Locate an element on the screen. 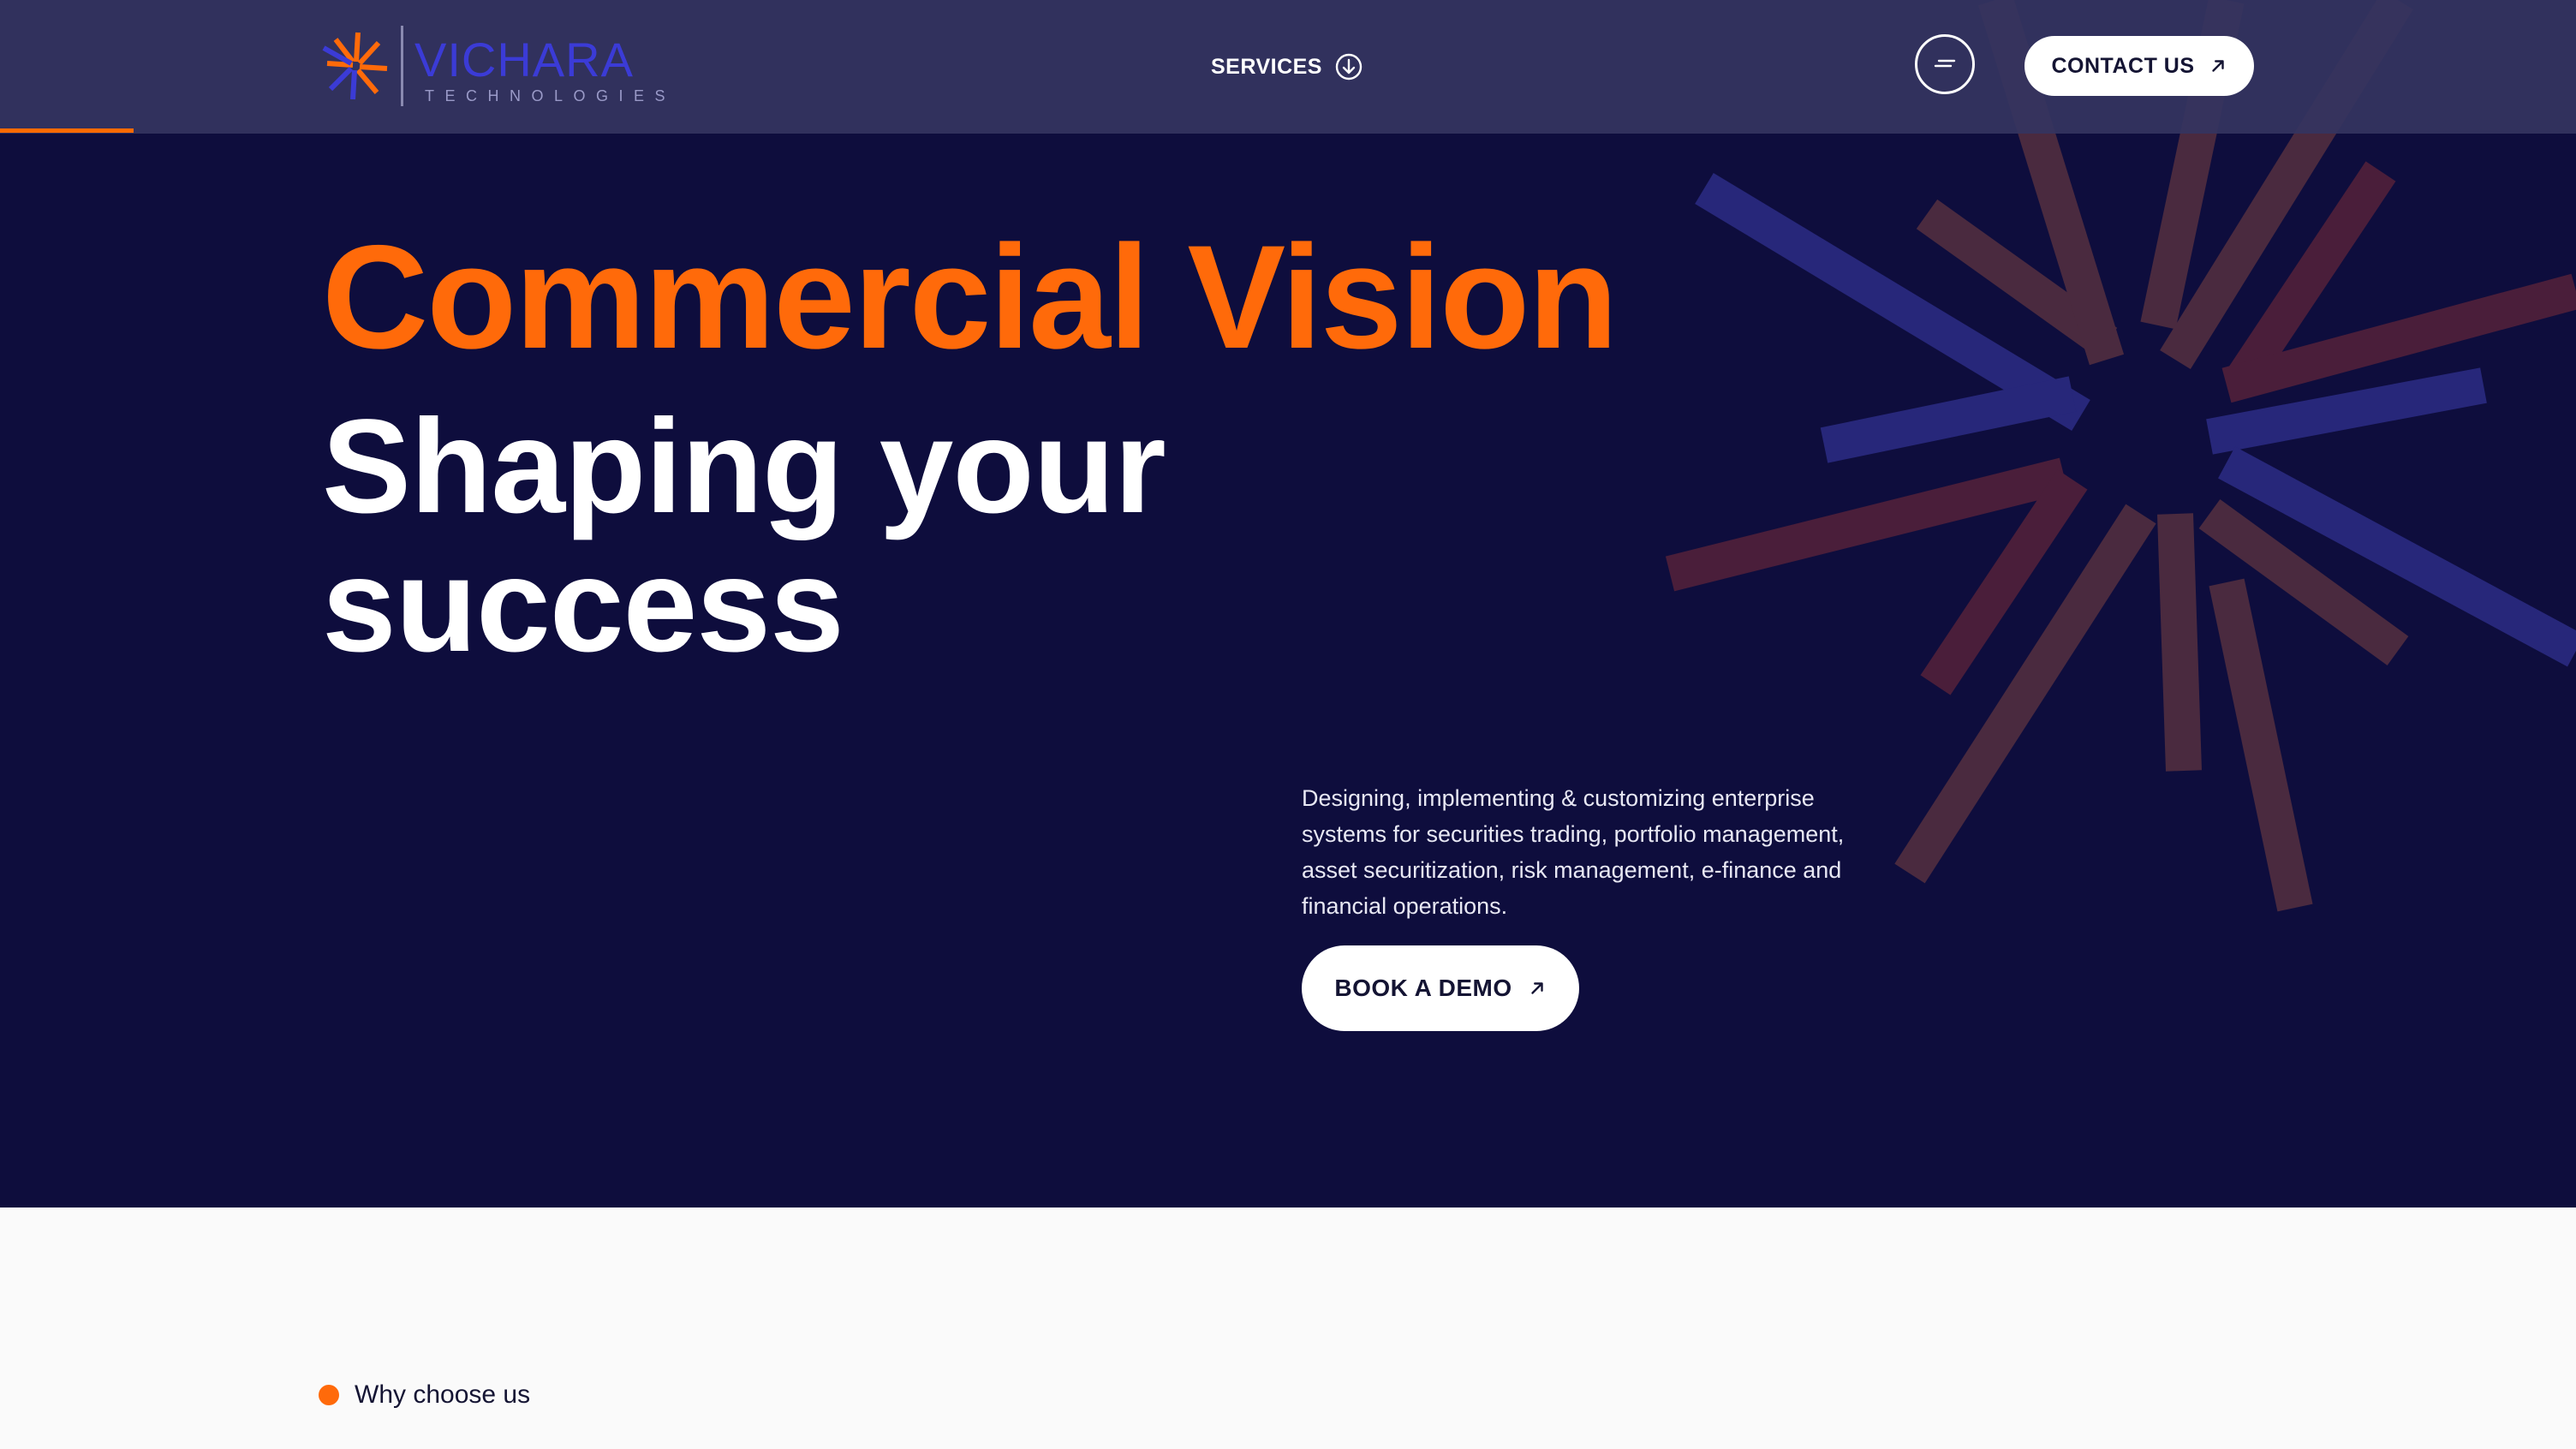  logo-tagline: TECHNOLOGIES is located at coordinates (551, 95).